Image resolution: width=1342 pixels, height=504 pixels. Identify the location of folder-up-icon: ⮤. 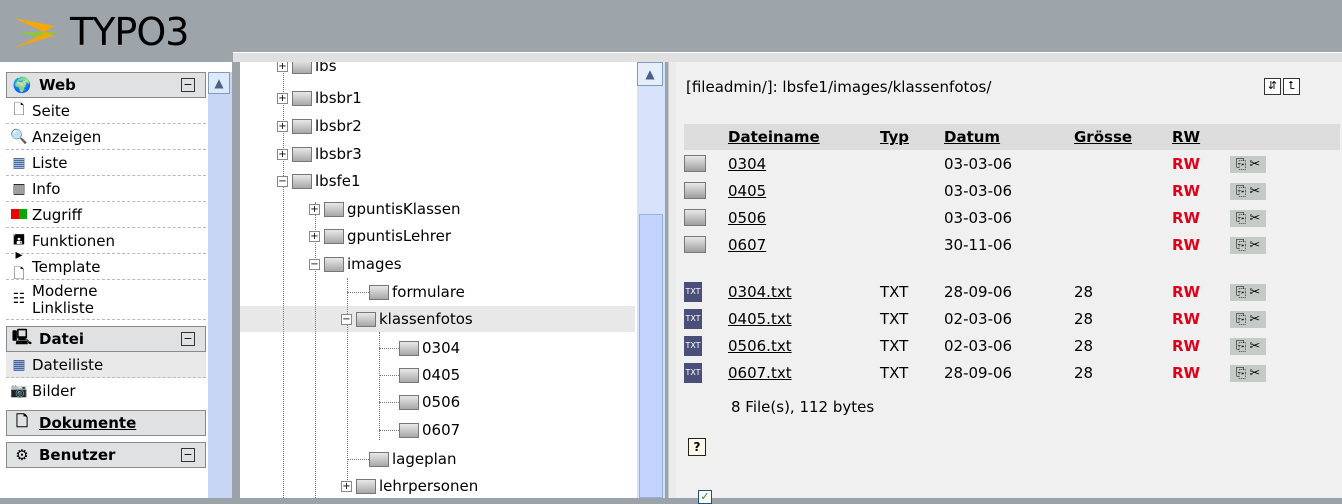
(1291, 86).